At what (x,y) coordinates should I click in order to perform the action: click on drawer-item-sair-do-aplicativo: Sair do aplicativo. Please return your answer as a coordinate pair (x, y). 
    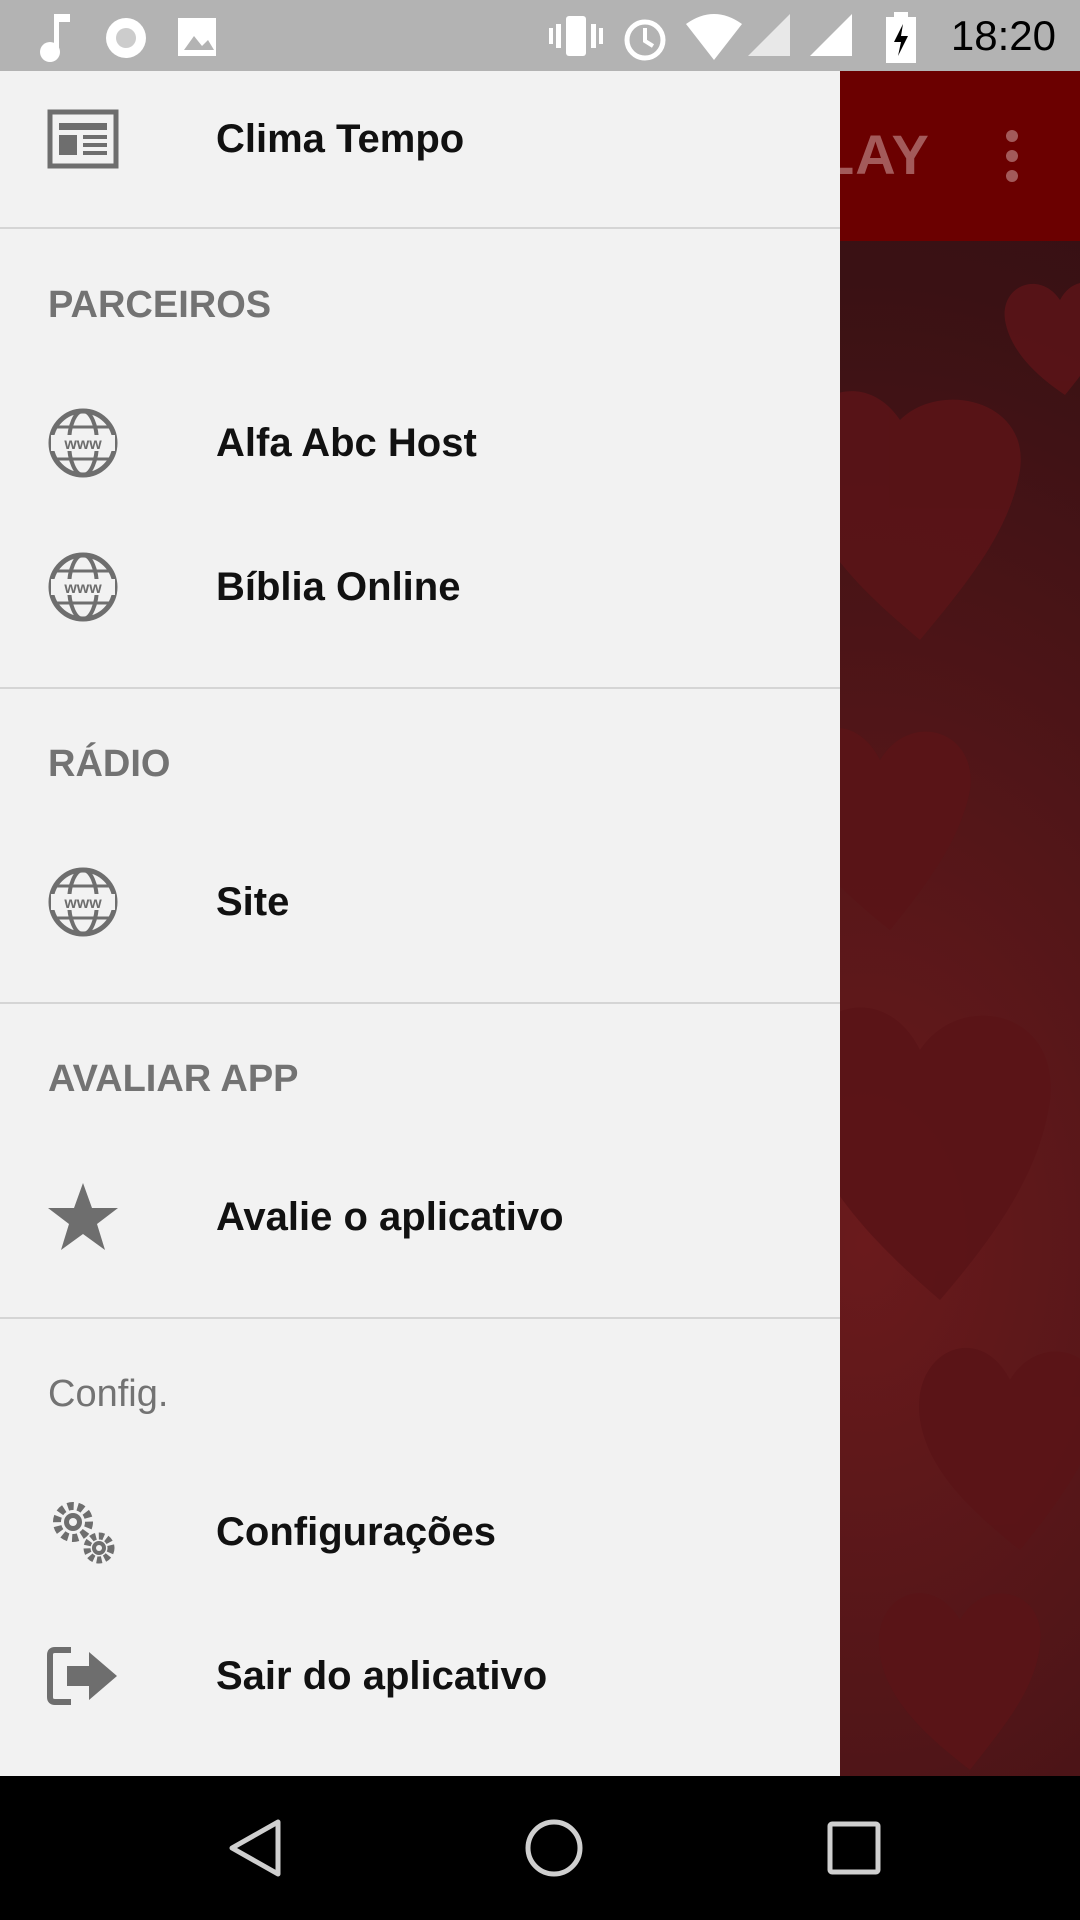
    Looking at the image, I should click on (420, 1676).